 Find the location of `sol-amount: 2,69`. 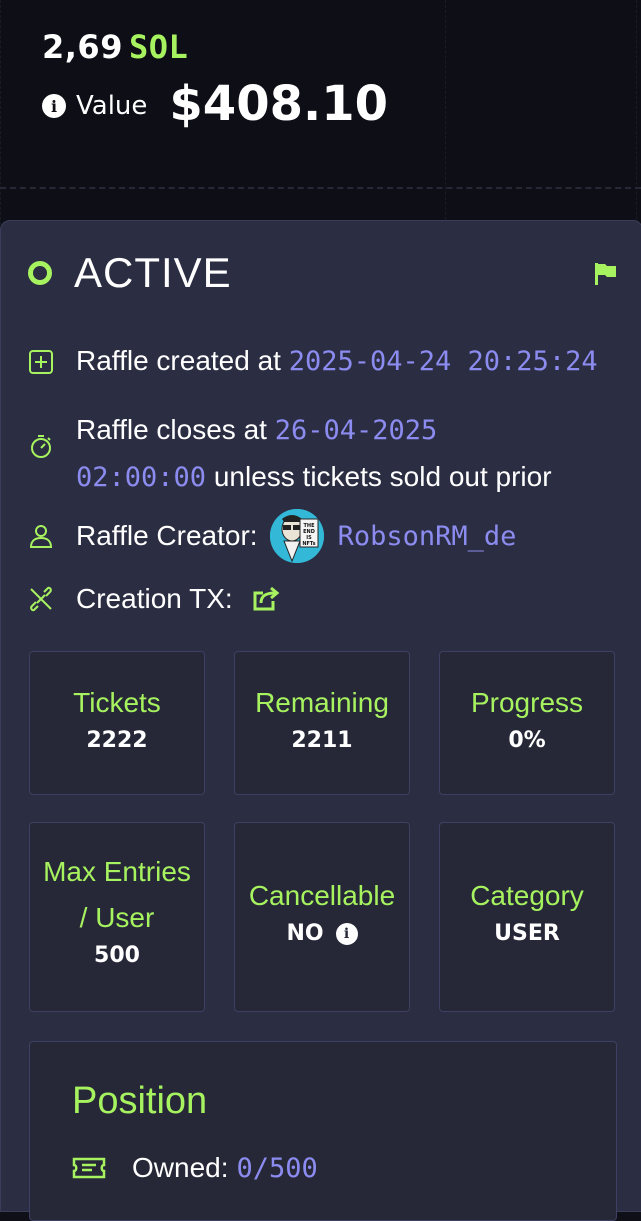

sol-amount: 2,69 is located at coordinates (82, 47).